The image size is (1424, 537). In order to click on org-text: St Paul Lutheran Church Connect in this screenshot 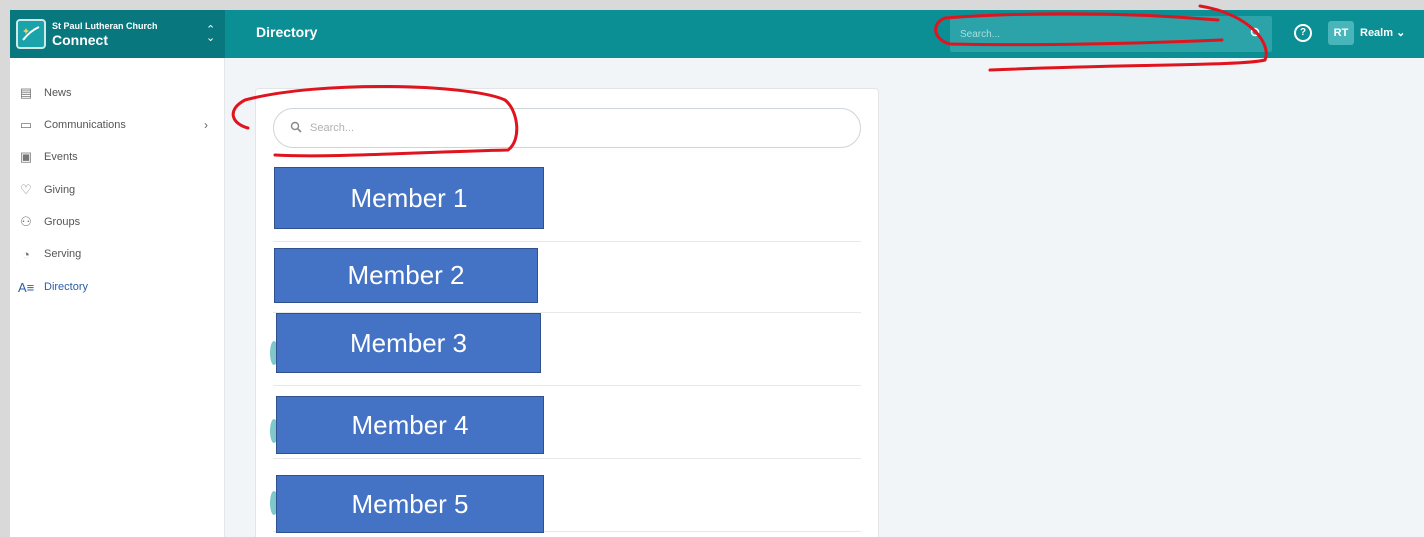, I will do `click(105, 34)`.